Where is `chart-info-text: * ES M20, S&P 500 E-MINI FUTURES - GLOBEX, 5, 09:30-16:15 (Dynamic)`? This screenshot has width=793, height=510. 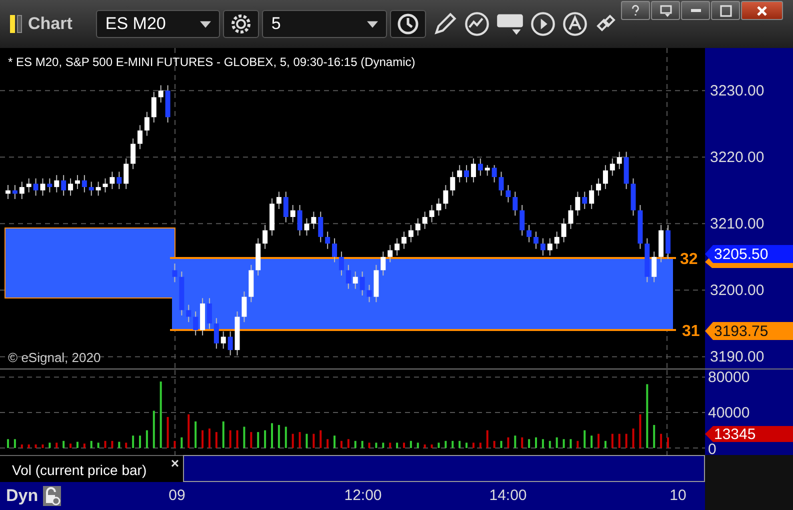 chart-info-text: * ES M20, S&P 500 E-MINI FUTURES - GLOBEX, 5, 09:30-16:15 (Dynamic) is located at coordinates (212, 62).